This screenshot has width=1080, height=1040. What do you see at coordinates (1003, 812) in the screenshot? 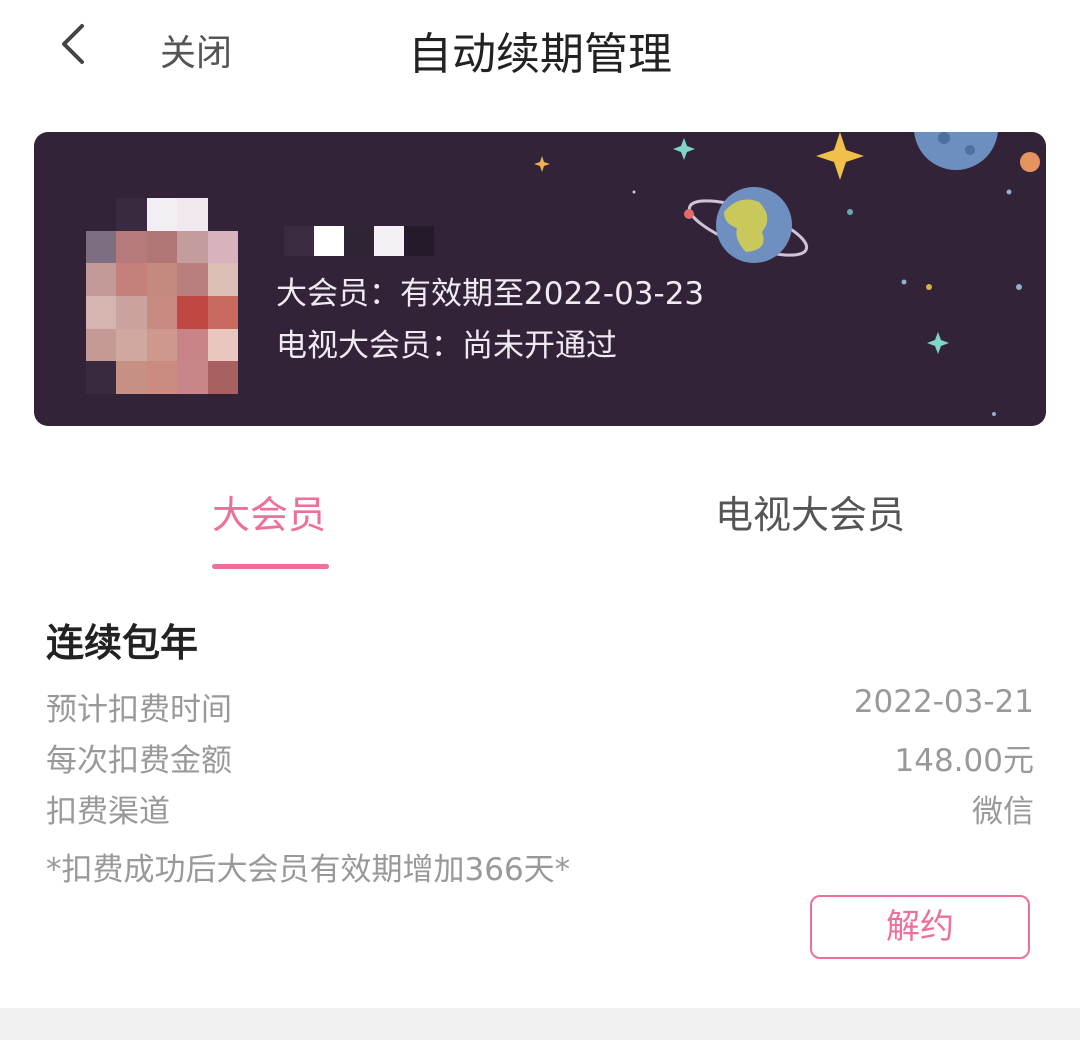
I see `row-value: 微信` at bounding box center [1003, 812].